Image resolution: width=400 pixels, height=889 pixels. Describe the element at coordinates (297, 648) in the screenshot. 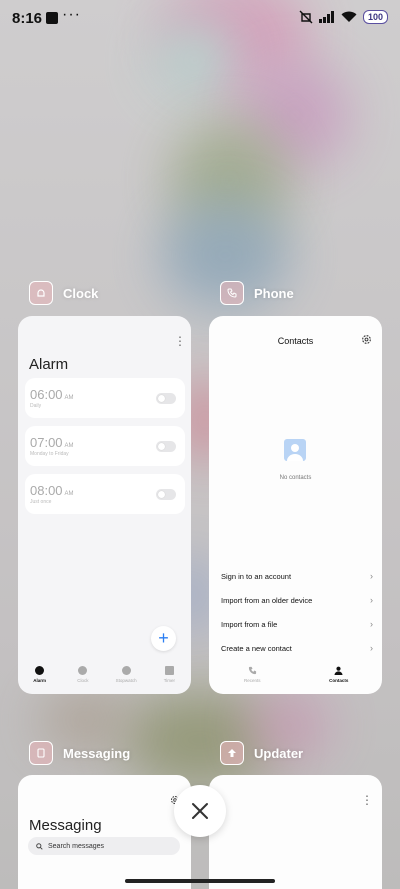

I see `create-contact-option: Create a new contact ›` at that location.